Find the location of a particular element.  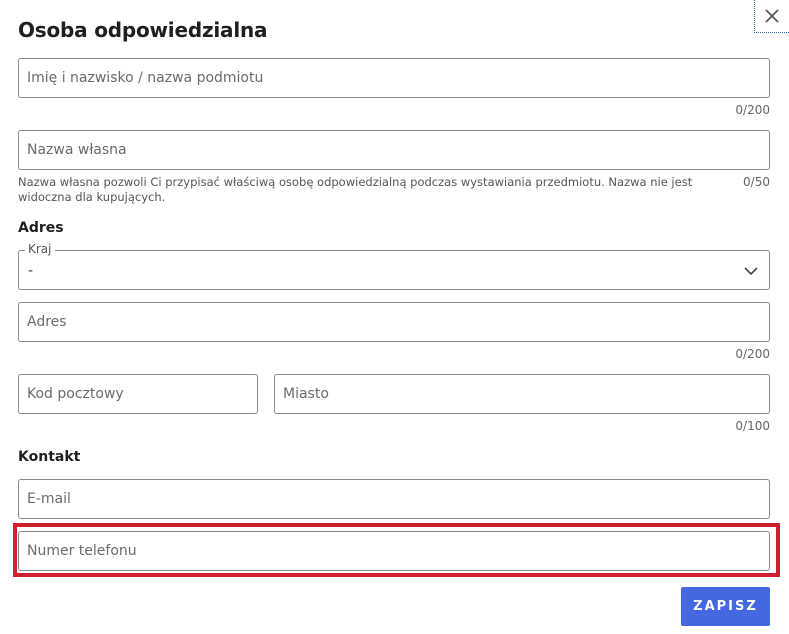

own-name-input is located at coordinates (394, 150).